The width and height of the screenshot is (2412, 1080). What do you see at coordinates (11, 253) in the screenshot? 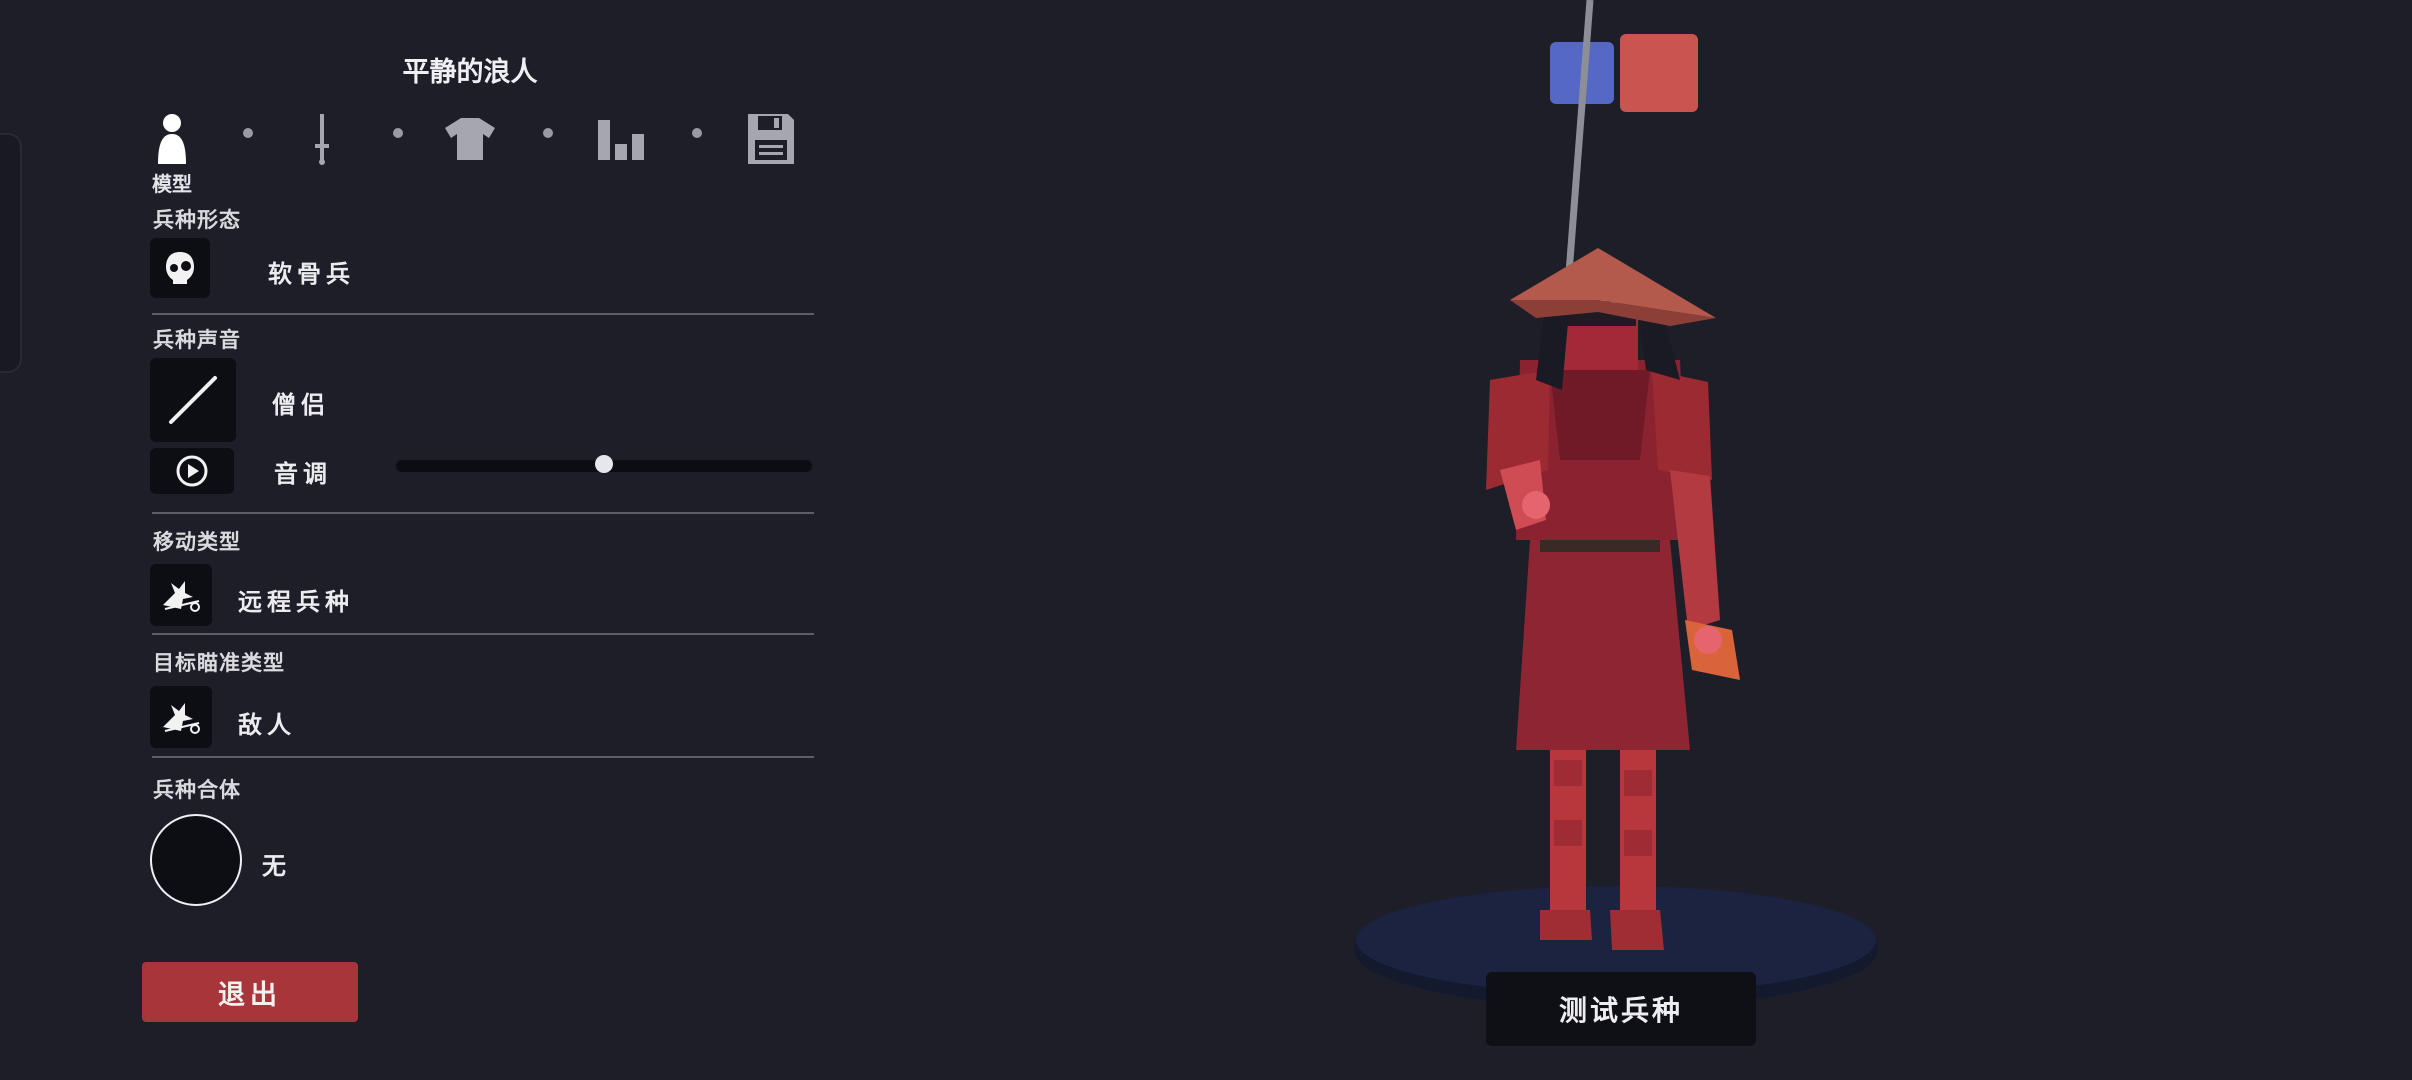
I see `side-drawer-handle` at bounding box center [11, 253].